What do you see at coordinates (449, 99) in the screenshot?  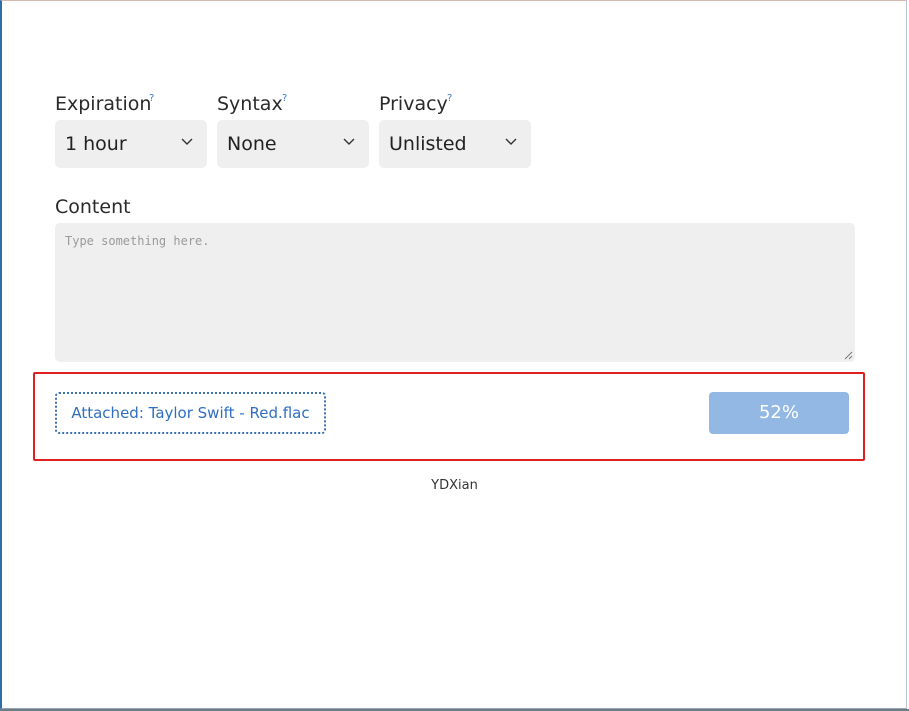 I see `privacy-help-icon: ?` at bounding box center [449, 99].